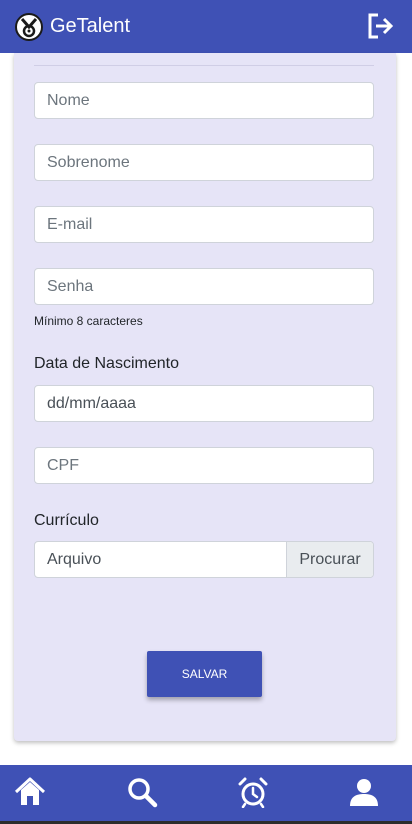 The height and width of the screenshot is (824, 412). Describe the element at coordinates (74, 559) in the screenshot. I see `file-placeholder: Arquivo` at that location.